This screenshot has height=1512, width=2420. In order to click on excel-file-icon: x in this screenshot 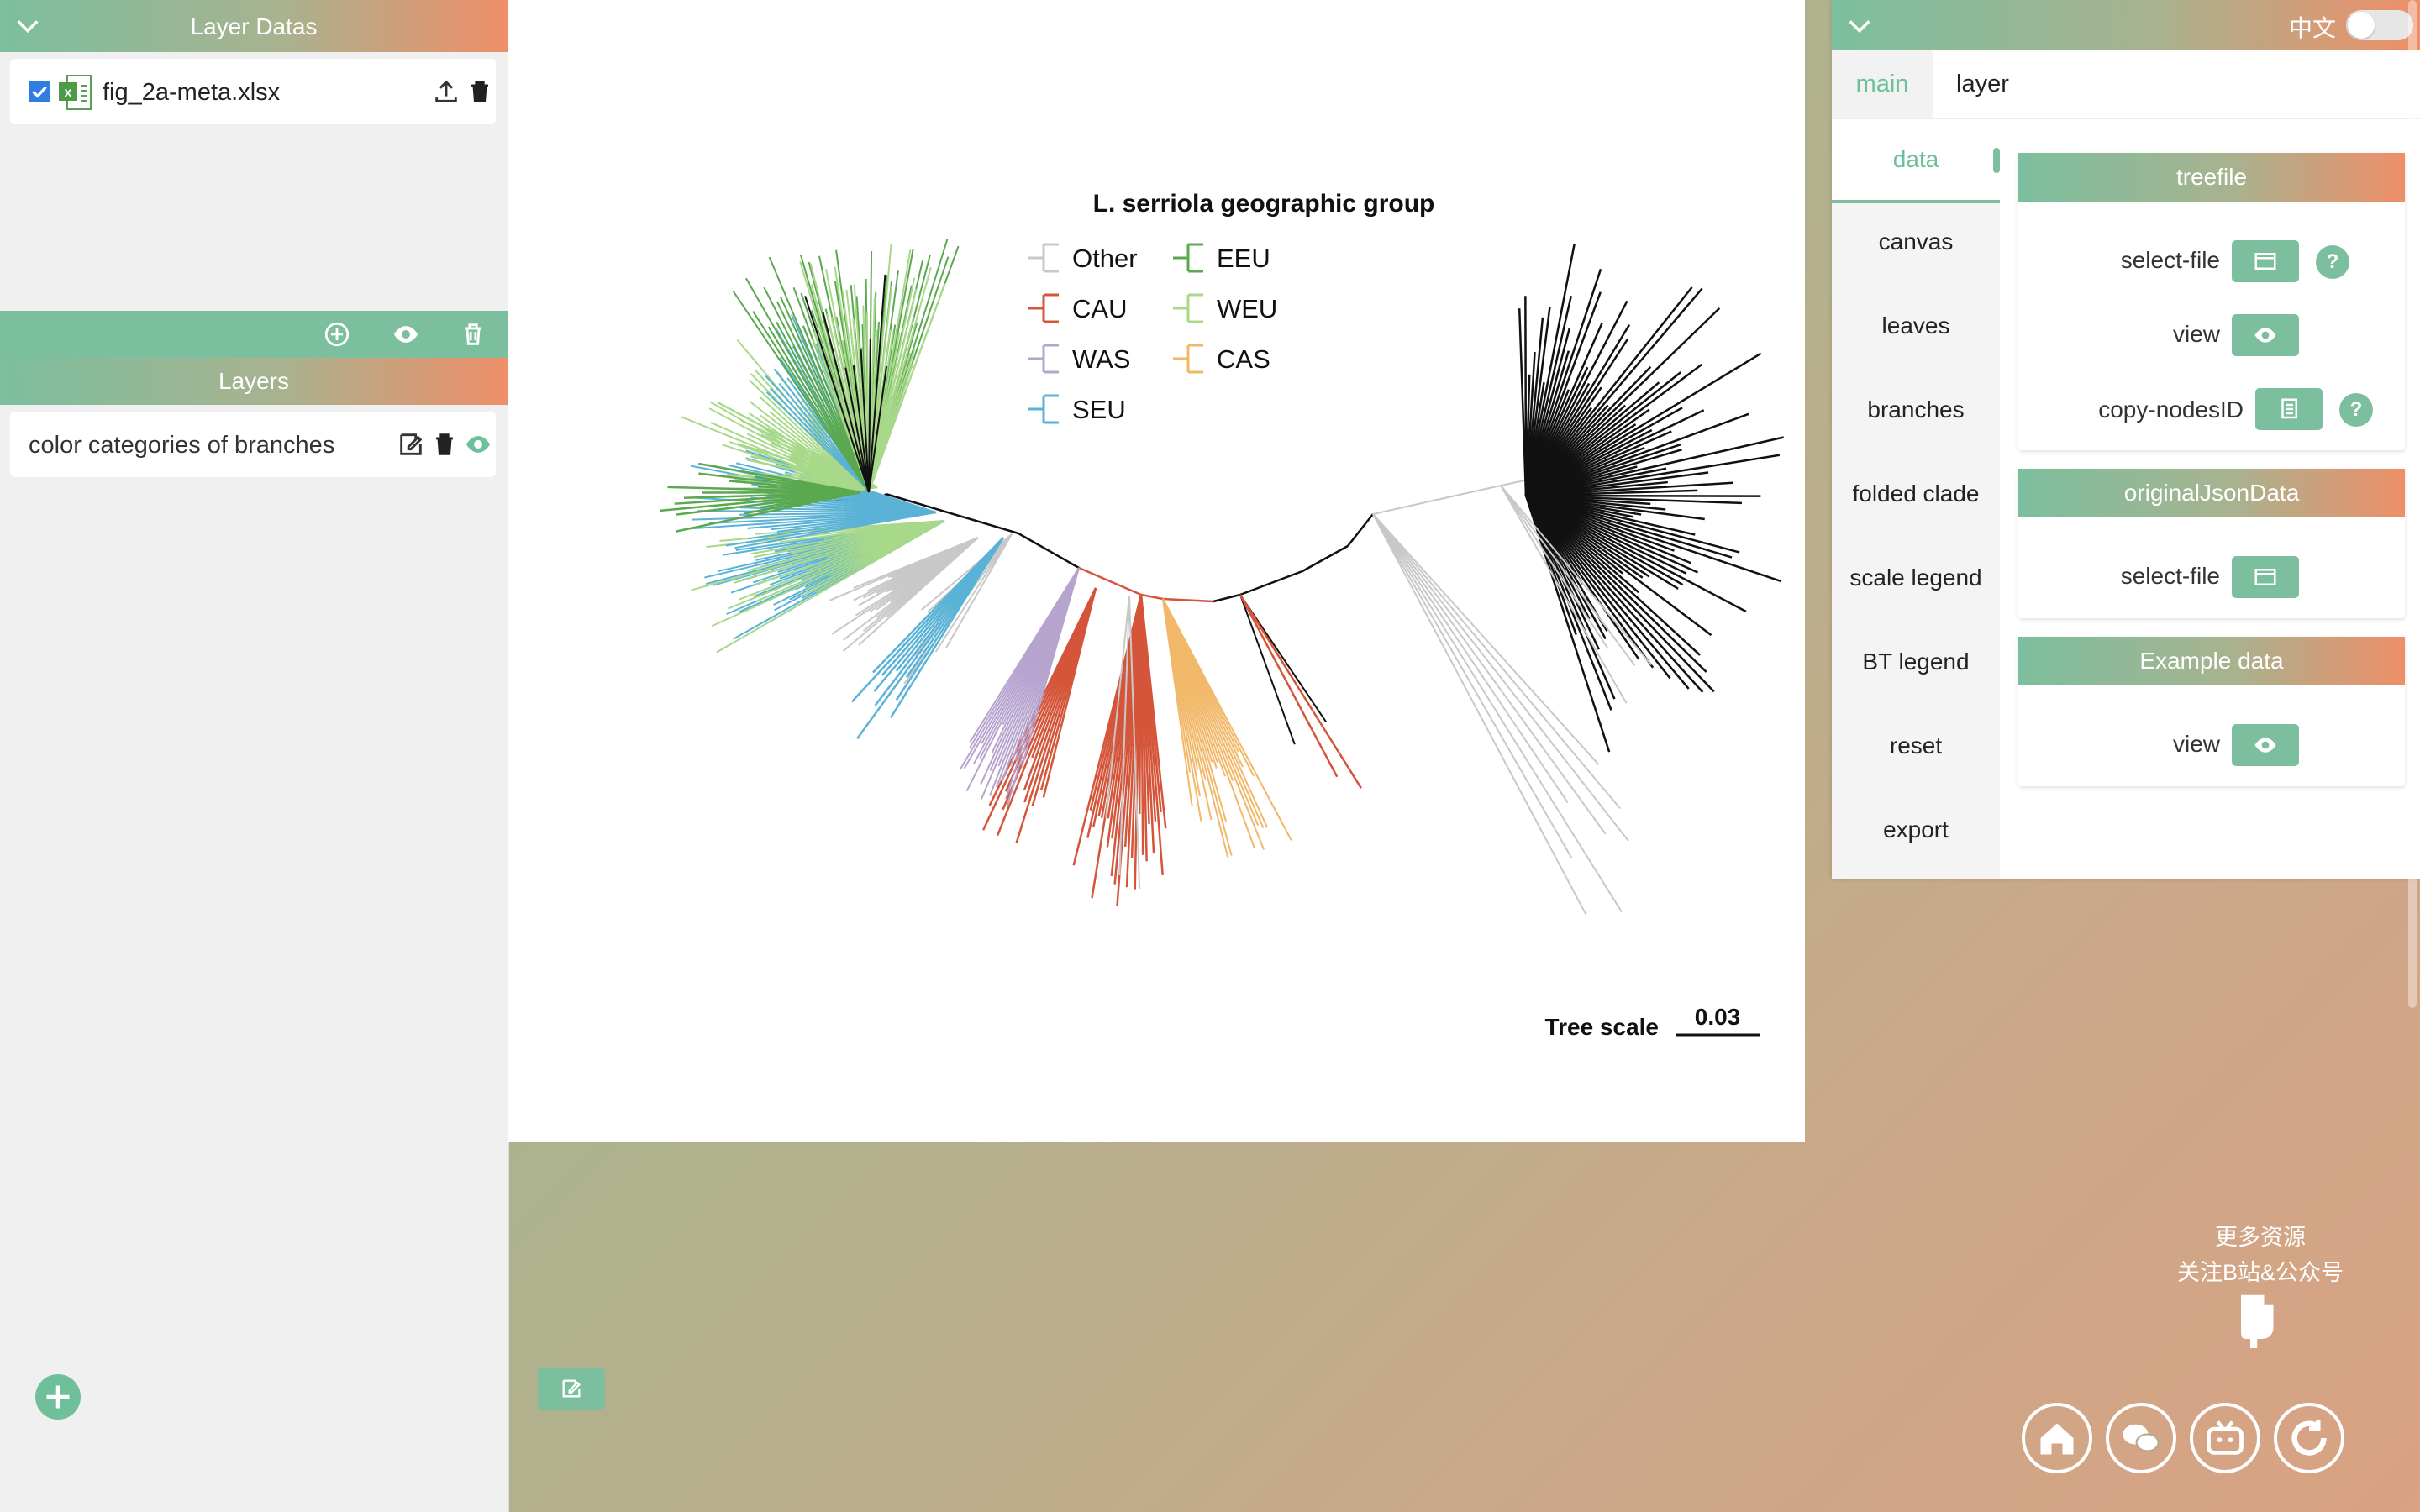, I will do `click(75, 92)`.